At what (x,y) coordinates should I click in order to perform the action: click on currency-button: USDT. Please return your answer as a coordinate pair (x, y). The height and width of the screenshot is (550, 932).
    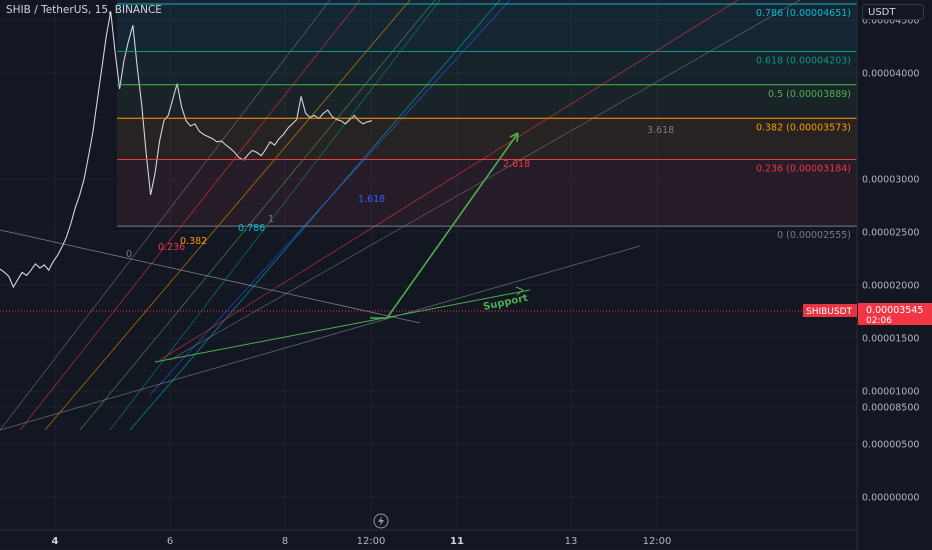
    Looking at the image, I should click on (893, 12).